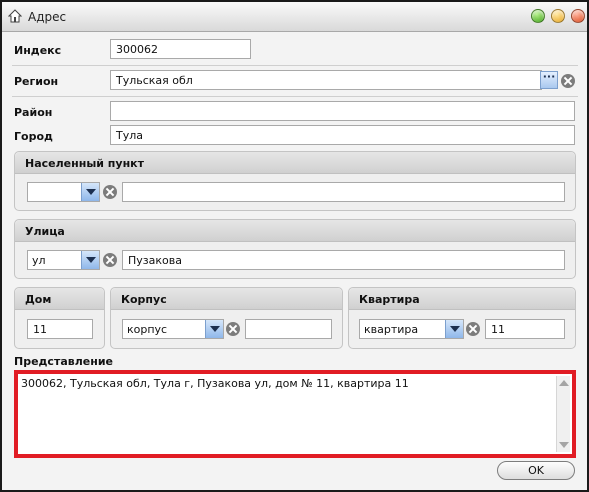 This screenshot has height=492, width=589. What do you see at coordinates (60, 329) in the screenshot?
I see `house-input: 11` at bounding box center [60, 329].